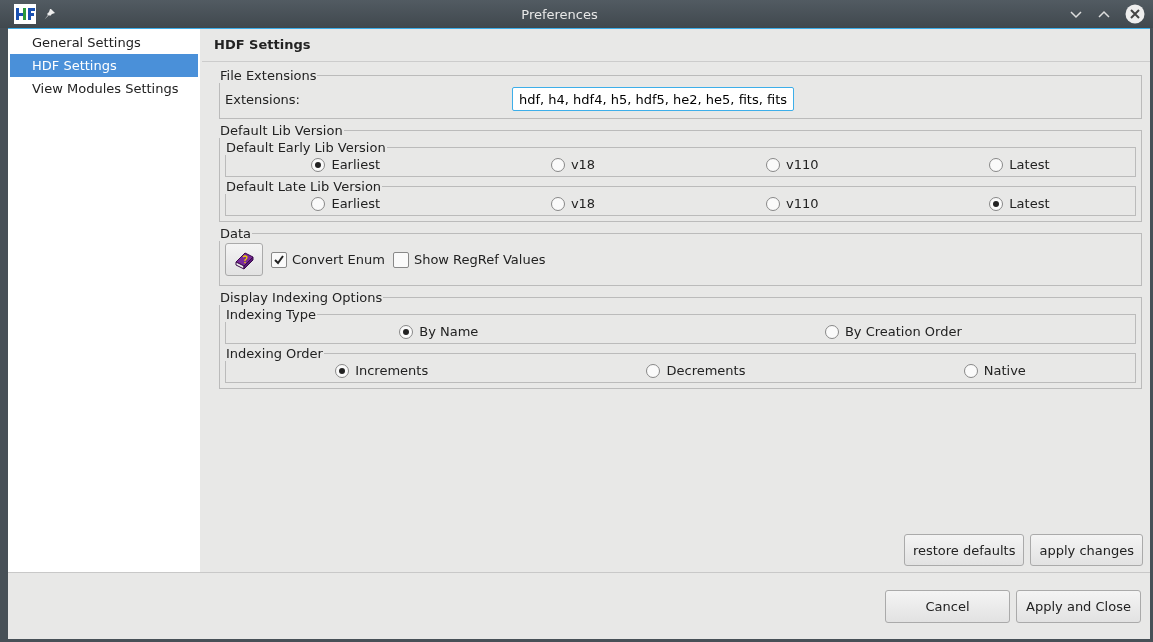 The image size is (1153, 642). Describe the element at coordinates (449, 331) in the screenshot. I see `radio-label: By Name` at that location.